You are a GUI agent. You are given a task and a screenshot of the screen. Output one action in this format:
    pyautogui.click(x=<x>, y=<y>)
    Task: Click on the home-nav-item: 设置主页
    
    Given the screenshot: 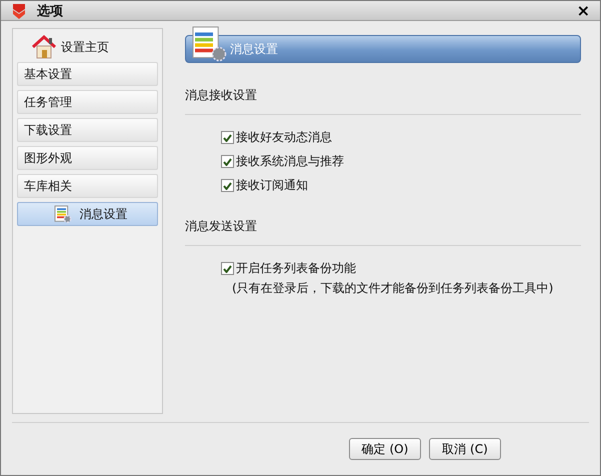 What is the action you would take?
    pyautogui.click(x=87, y=47)
    